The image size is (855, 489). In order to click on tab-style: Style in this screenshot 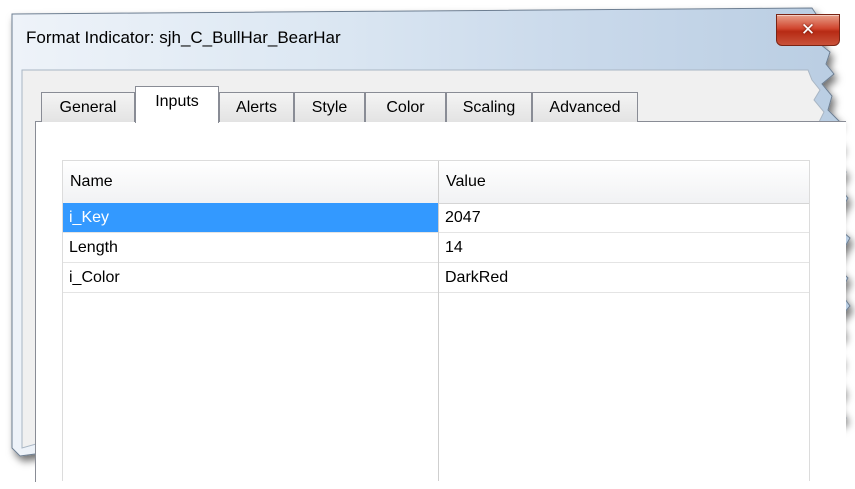, I will do `click(329, 107)`.